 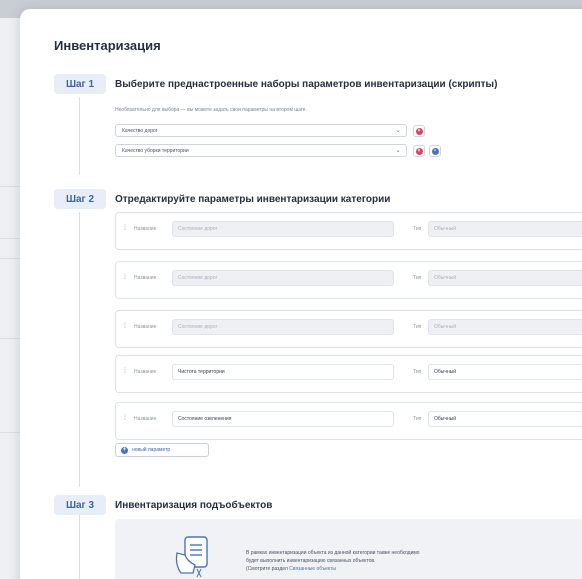 I want to click on script-select-value: Качество уборки территории, so click(x=155, y=150).